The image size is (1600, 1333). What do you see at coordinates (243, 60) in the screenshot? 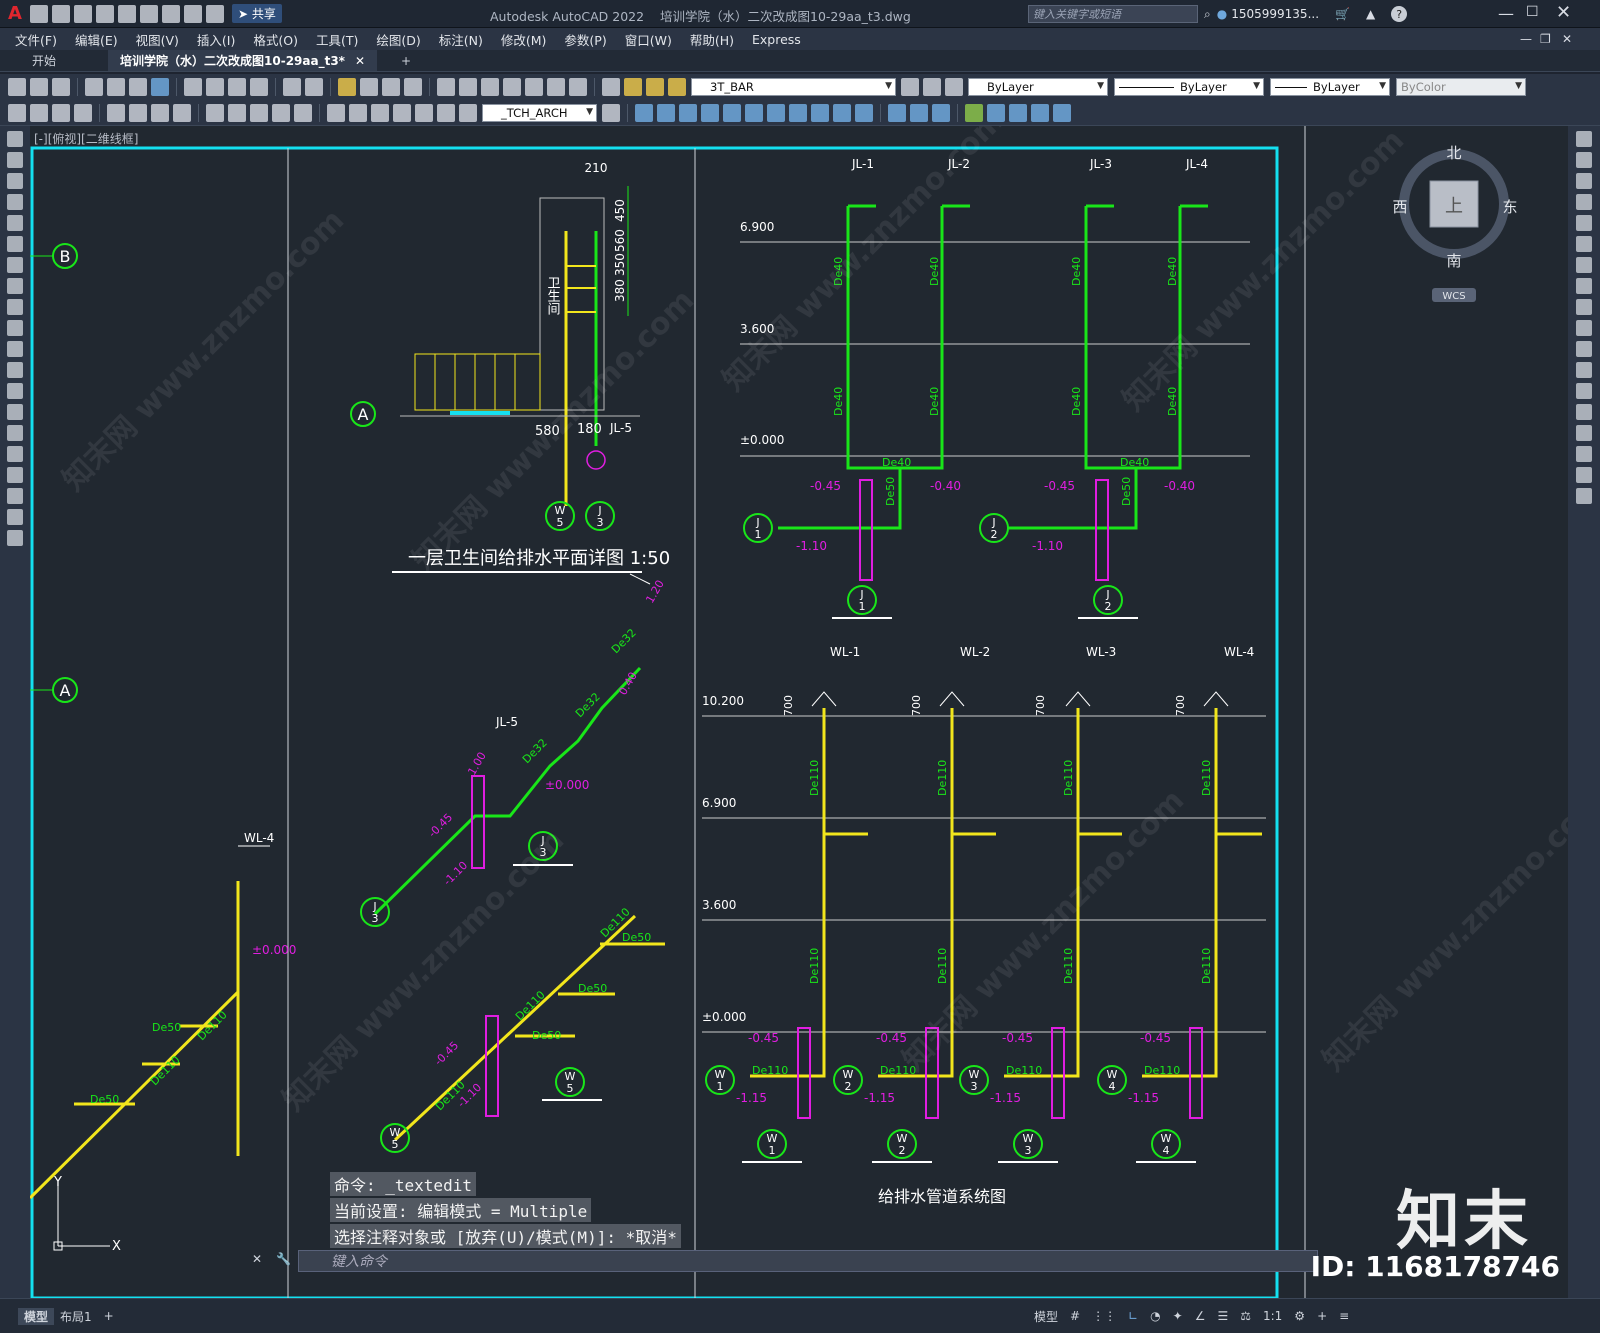
I see `tab-document: 培训学院（水）二次改成图10-29aa_t3* ✕` at bounding box center [243, 60].